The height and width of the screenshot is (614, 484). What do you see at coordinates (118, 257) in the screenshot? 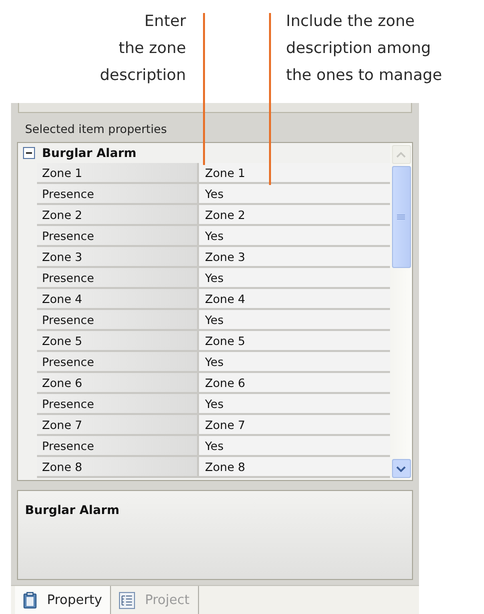
I see `property-name: Zone 3` at bounding box center [118, 257].